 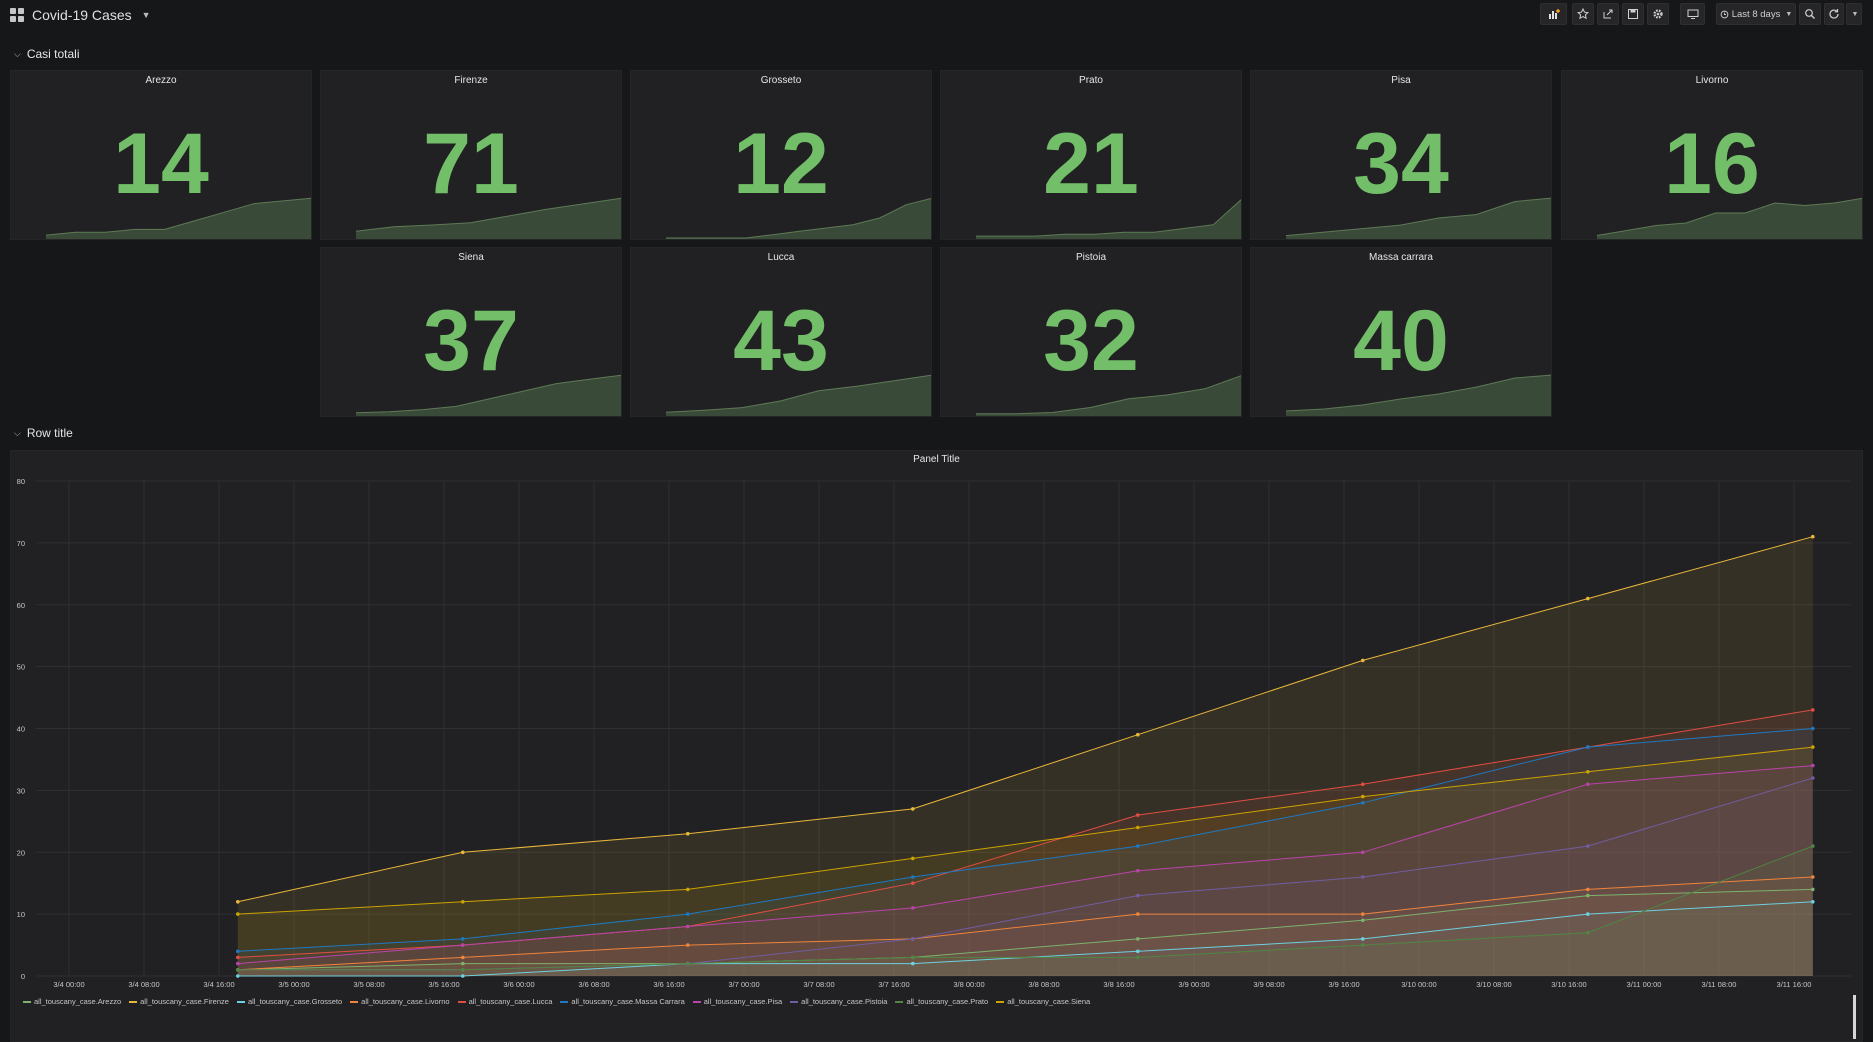 I want to click on legend-item: all_touscany_case.Arezzo, so click(x=72, y=1001).